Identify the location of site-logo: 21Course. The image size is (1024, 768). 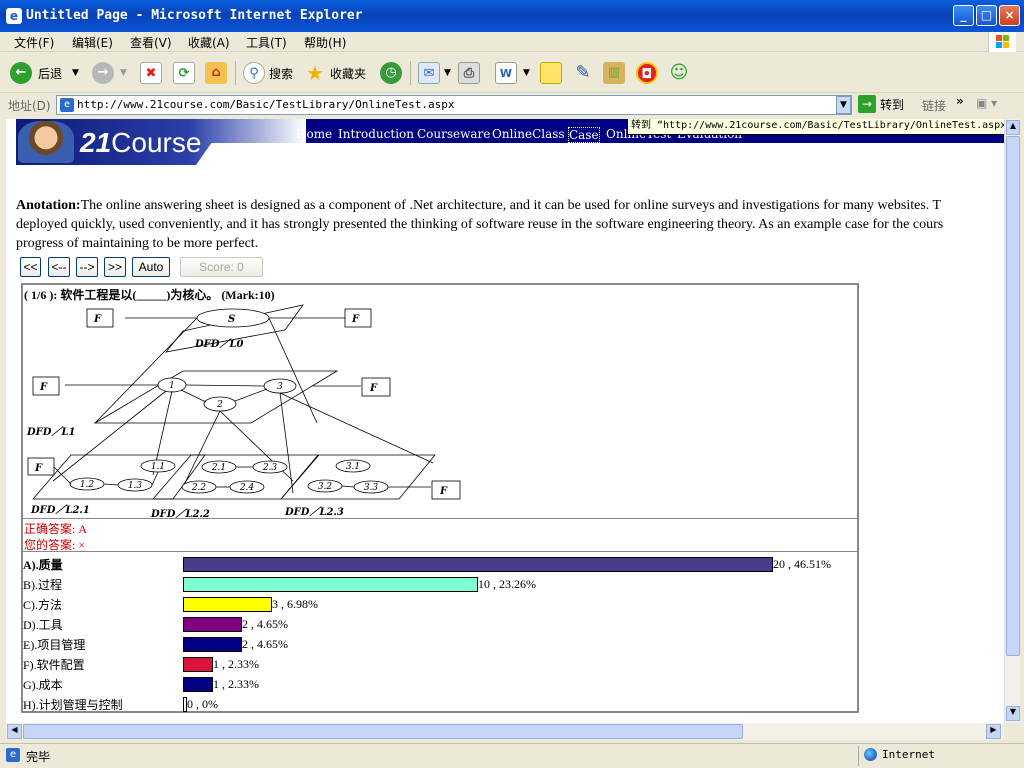
(140, 143).